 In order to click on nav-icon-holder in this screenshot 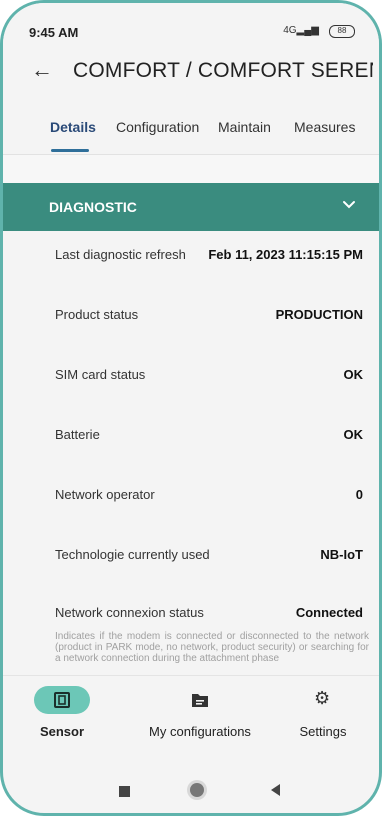, I will do `click(200, 700)`.